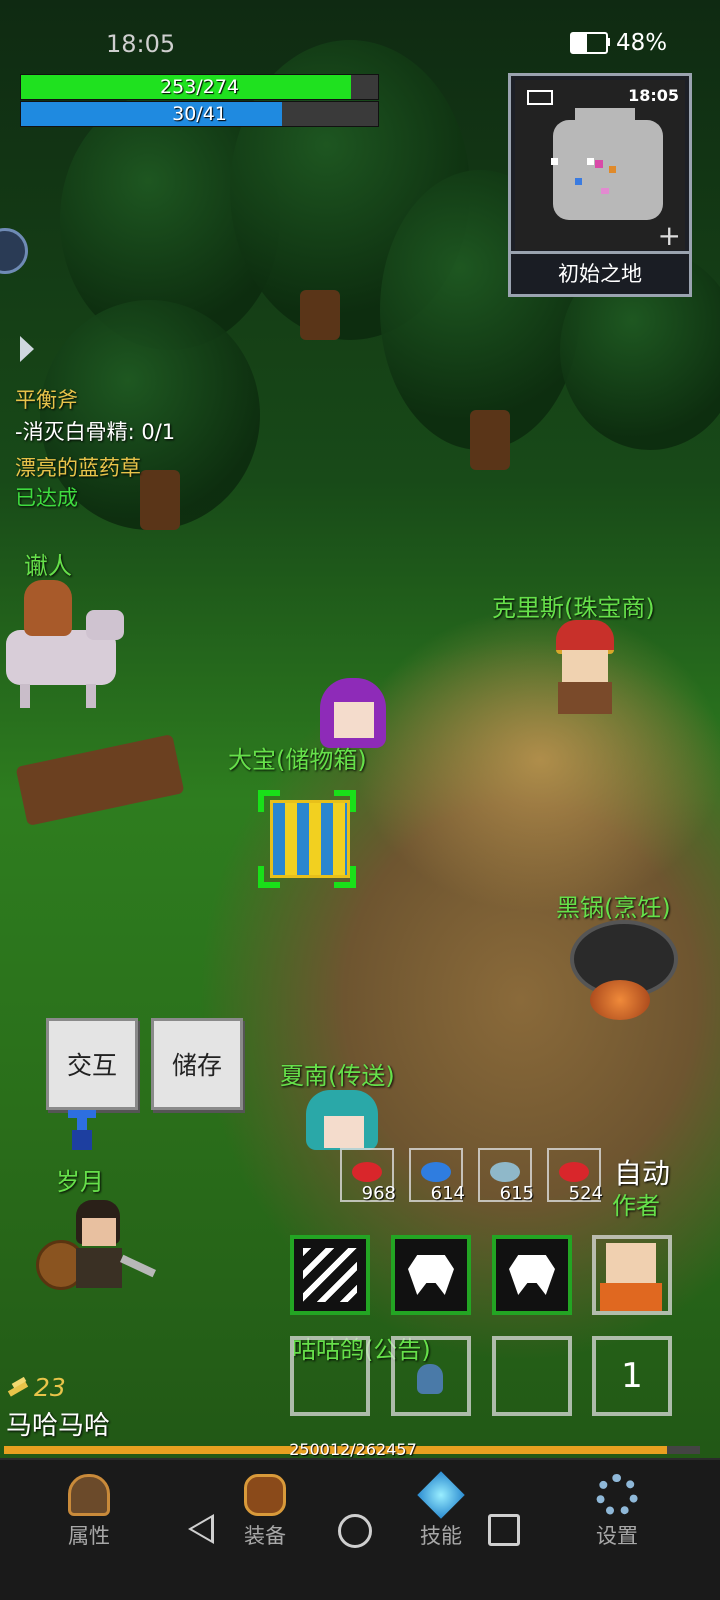 This screenshot has width=720, height=1600. What do you see at coordinates (620, 1000) in the screenshot?
I see `fire` at bounding box center [620, 1000].